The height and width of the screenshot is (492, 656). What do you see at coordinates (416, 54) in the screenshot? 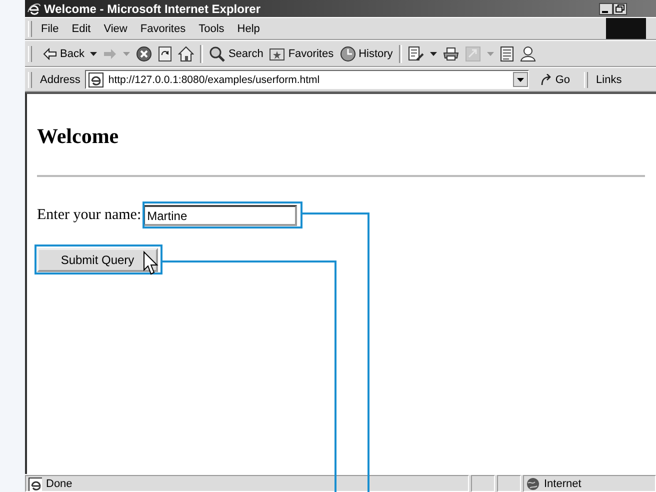
I see `document-pen-icon` at bounding box center [416, 54].